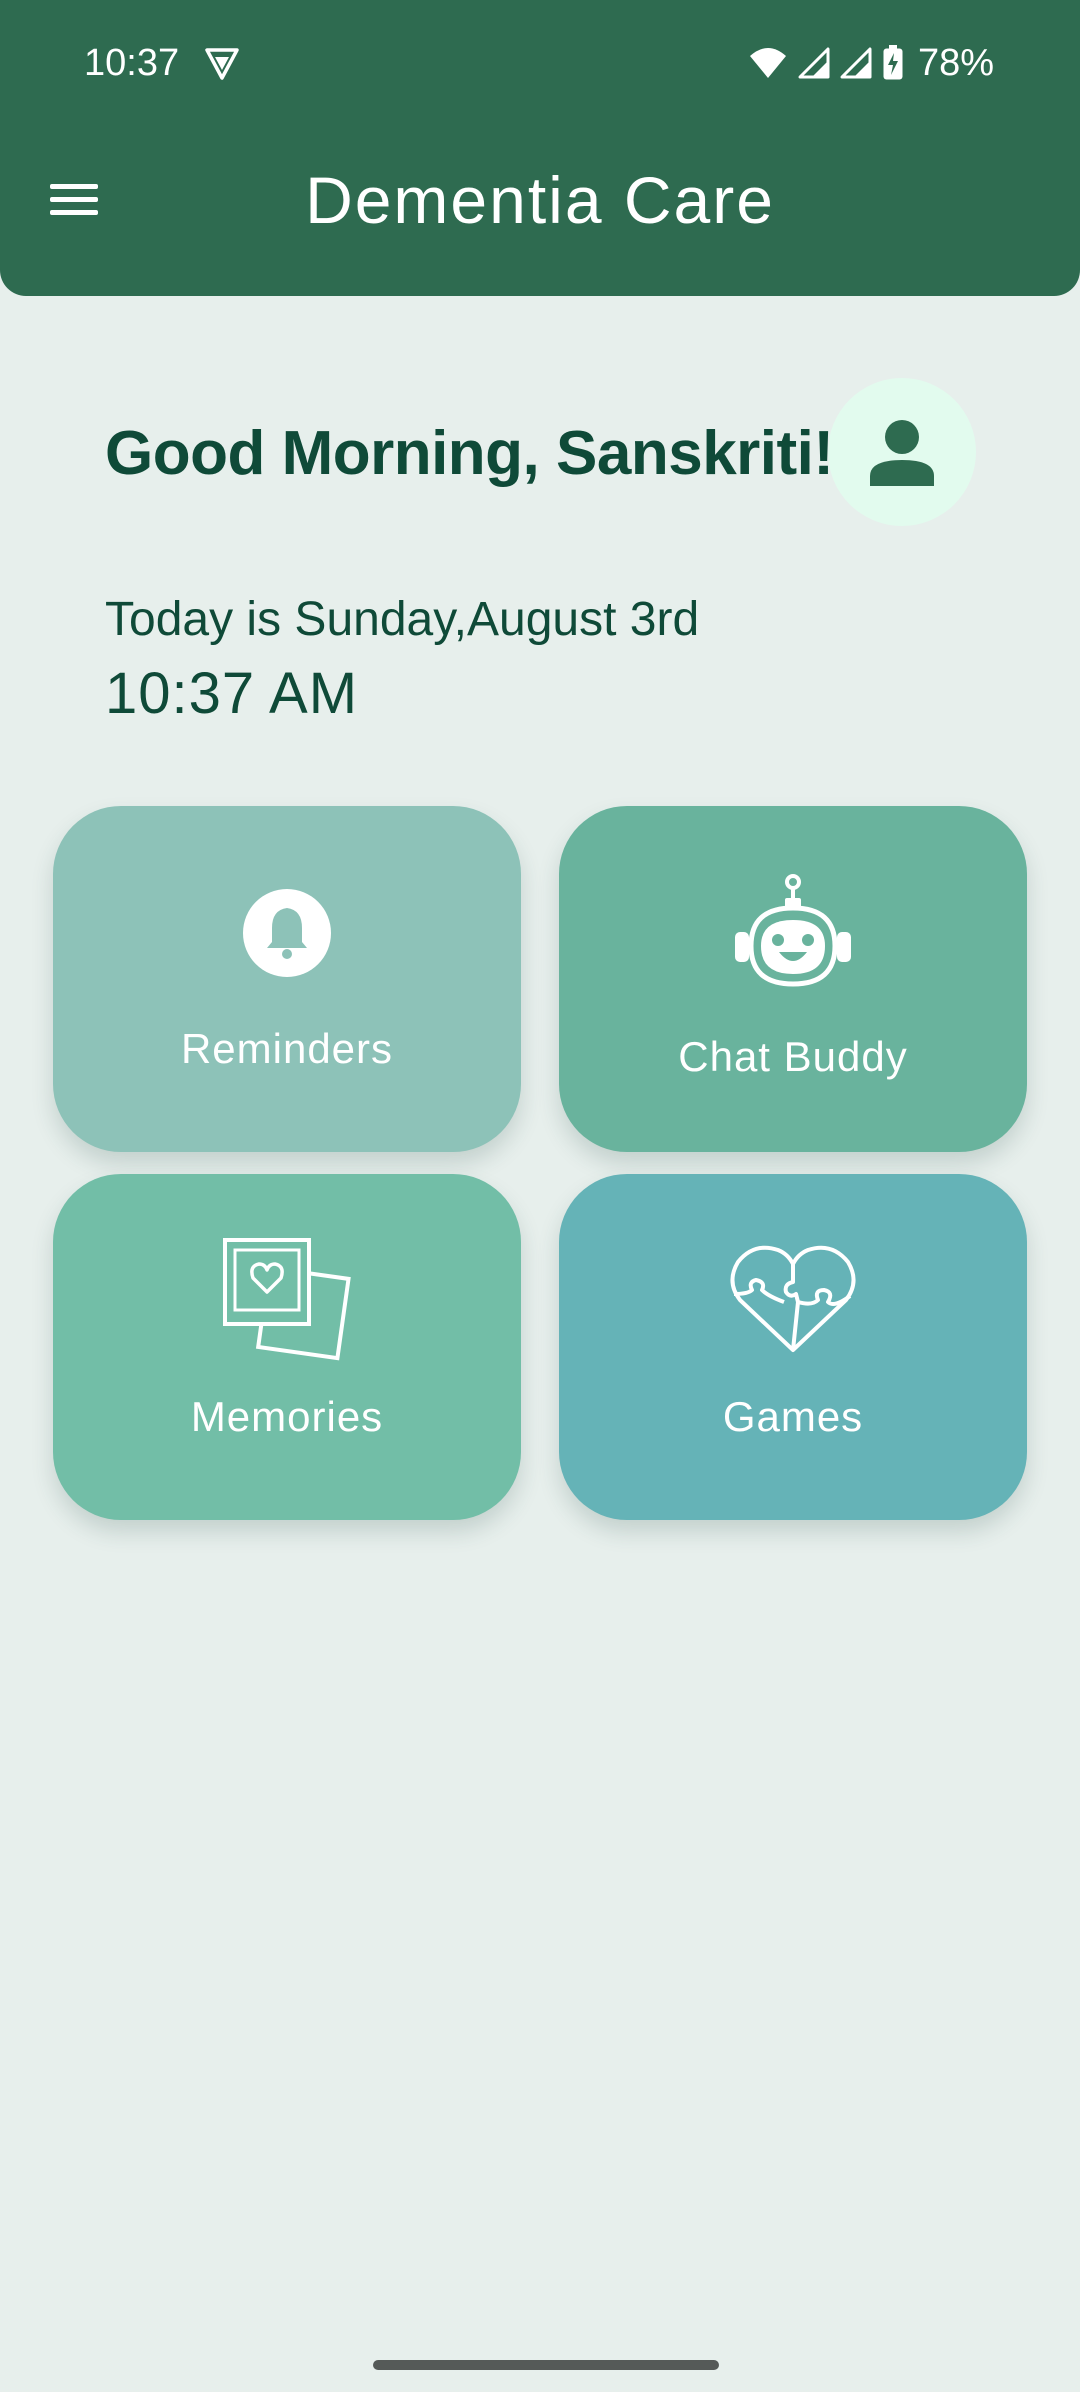 This screenshot has height=2392, width=1080. What do you see at coordinates (540, 148) in the screenshot?
I see `app-bar: 10:37 78% Dementia Care` at bounding box center [540, 148].